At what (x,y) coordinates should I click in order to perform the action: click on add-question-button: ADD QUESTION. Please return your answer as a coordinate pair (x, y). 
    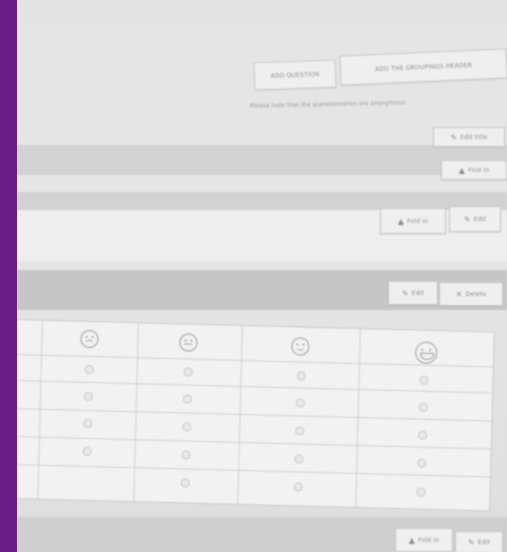
    Looking at the image, I should click on (295, 75).